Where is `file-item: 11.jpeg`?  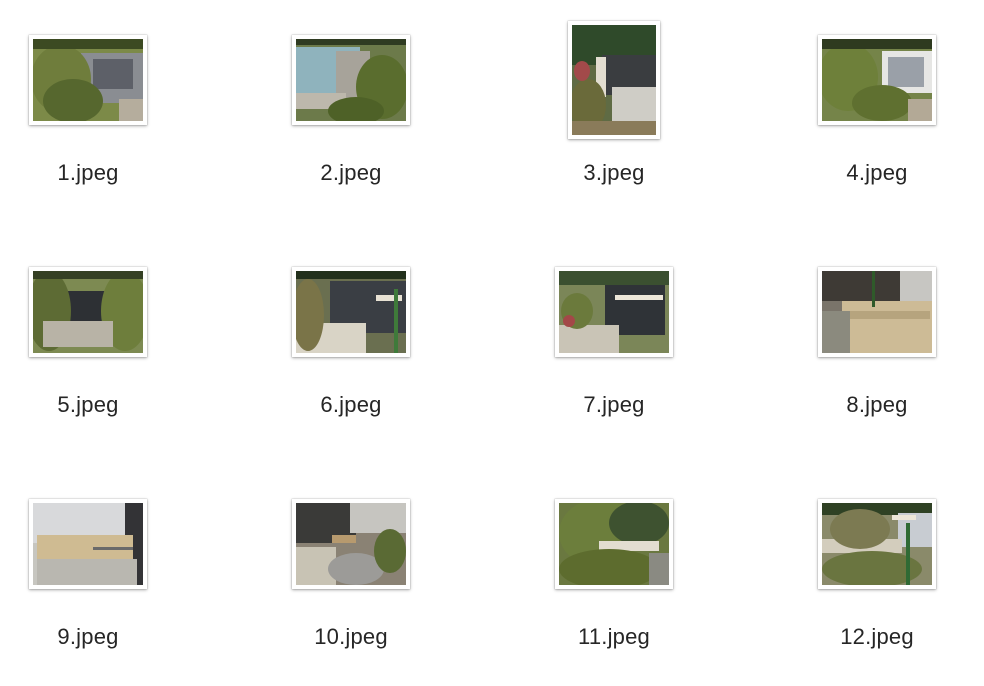 file-item: 11.jpeg is located at coordinates (616, 564).